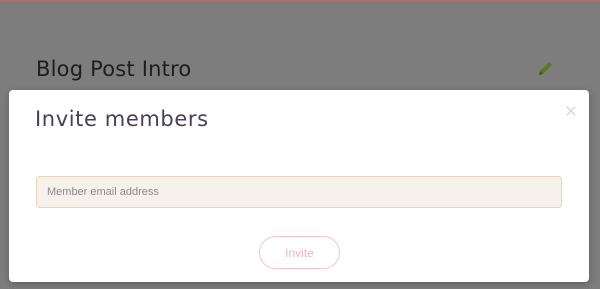 The width and height of the screenshot is (600, 289). What do you see at coordinates (299, 192) in the screenshot?
I see `member-email-input` at bounding box center [299, 192].